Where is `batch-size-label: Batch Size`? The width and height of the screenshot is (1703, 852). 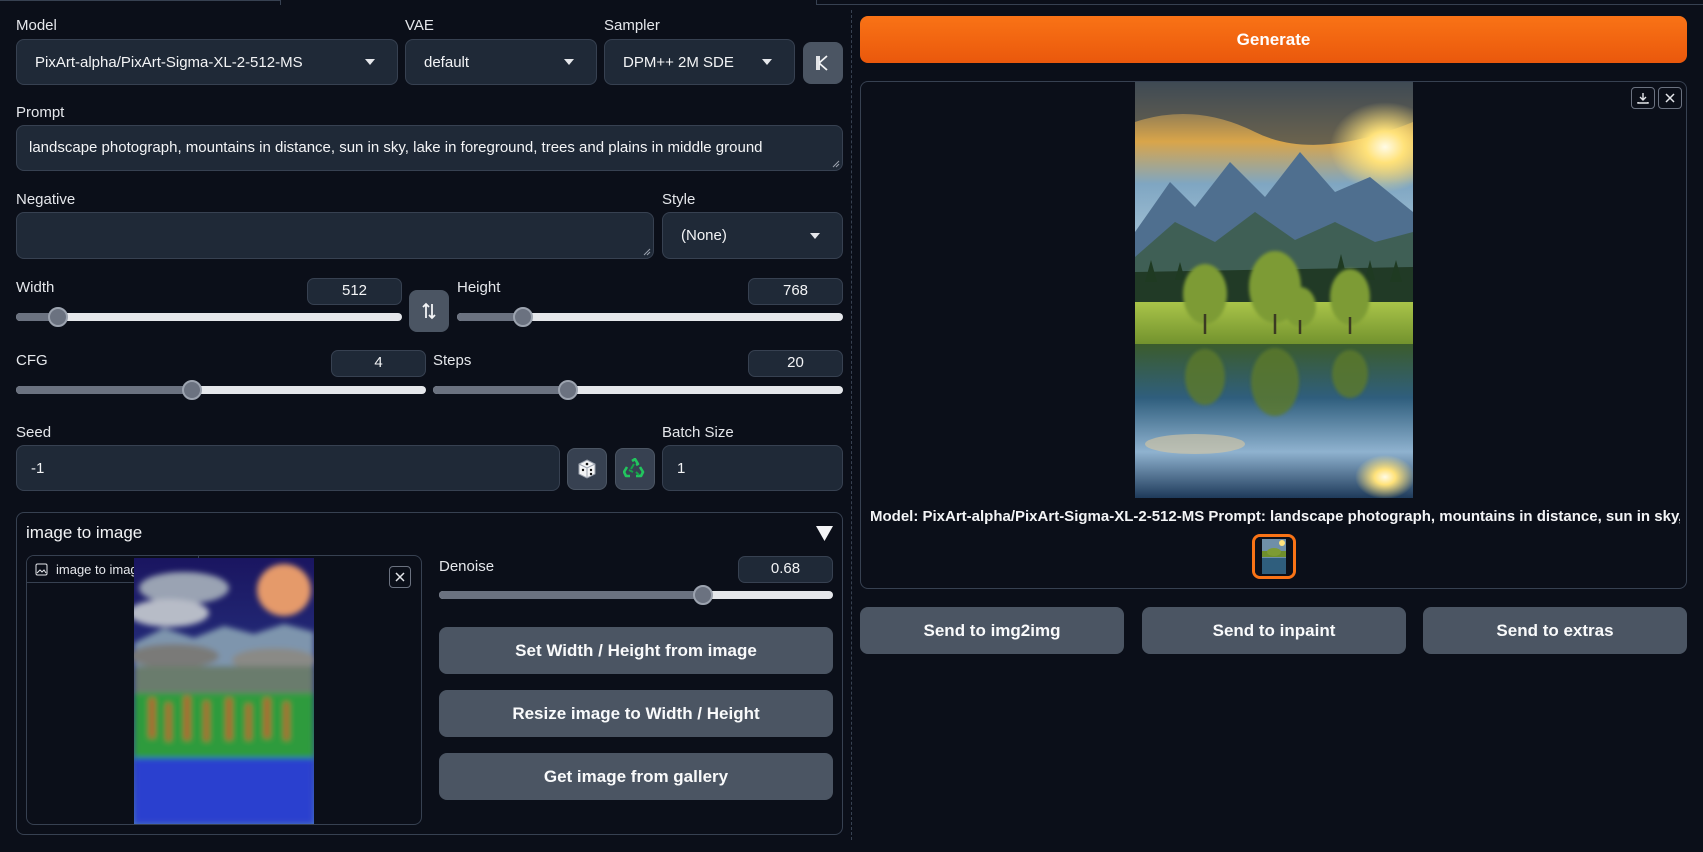
batch-size-label: Batch Size is located at coordinates (698, 432).